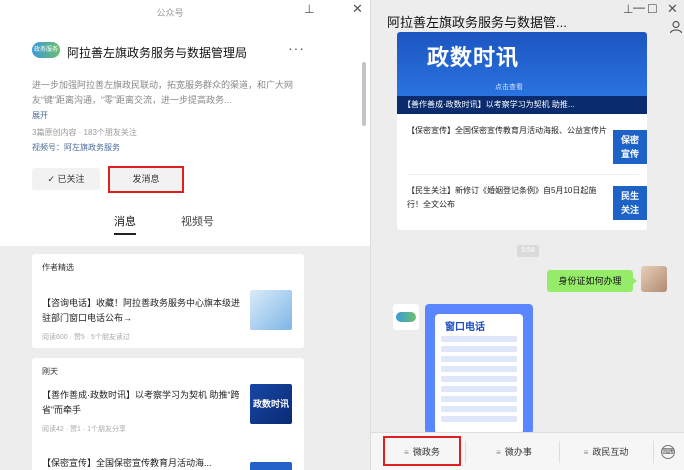 The width and height of the screenshot is (684, 470). What do you see at coordinates (296, 48) in the screenshot?
I see `more-options-icon: ···` at bounding box center [296, 48].